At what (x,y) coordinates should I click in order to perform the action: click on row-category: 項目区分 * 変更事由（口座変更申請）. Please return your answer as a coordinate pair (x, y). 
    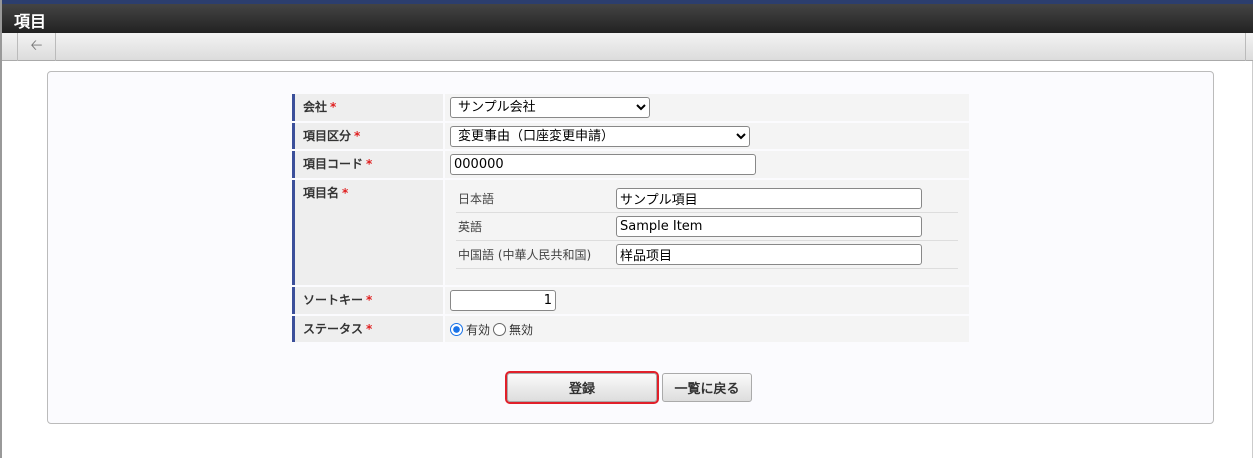
    Looking at the image, I should click on (630, 136).